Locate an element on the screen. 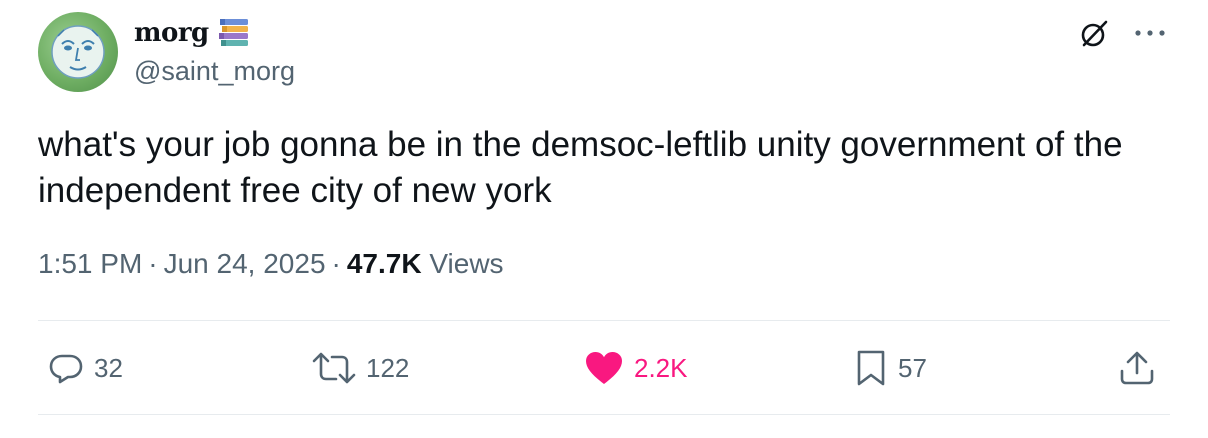 This screenshot has width=1208, height=438. tweet-time: 1:51 PM is located at coordinates (90, 264).